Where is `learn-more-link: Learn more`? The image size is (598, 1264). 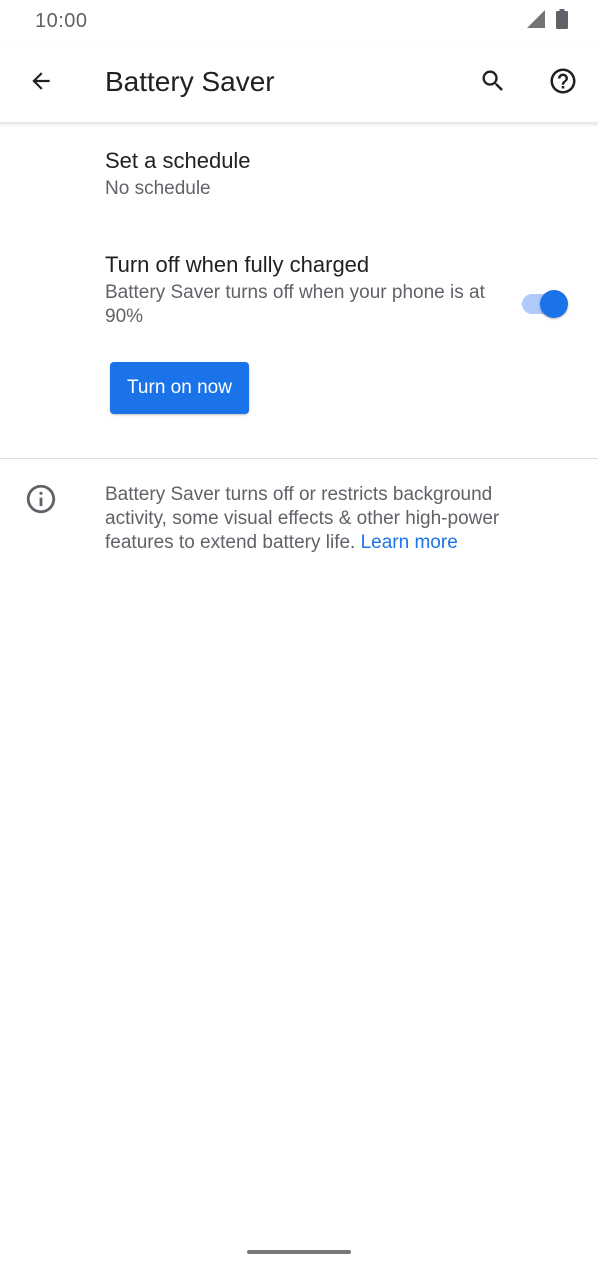 learn-more-link: Learn more is located at coordinates (409, 542).